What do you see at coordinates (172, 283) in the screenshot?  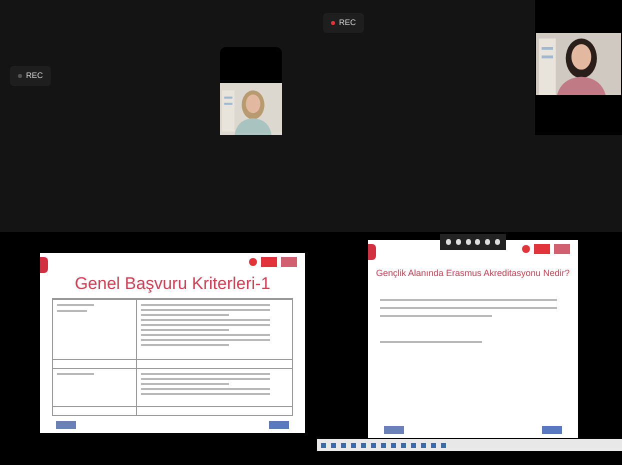 I see `slide-title: Genel Başvuru Kriterleri-1` at bounding box center [172, 283].